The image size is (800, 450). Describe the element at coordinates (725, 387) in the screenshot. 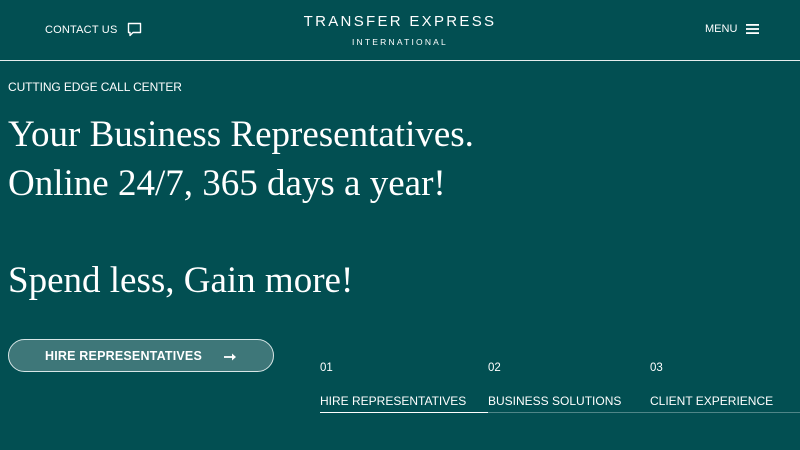

I see `step-tab-3: 03 CLIENT EXPERIENCE` at that location.